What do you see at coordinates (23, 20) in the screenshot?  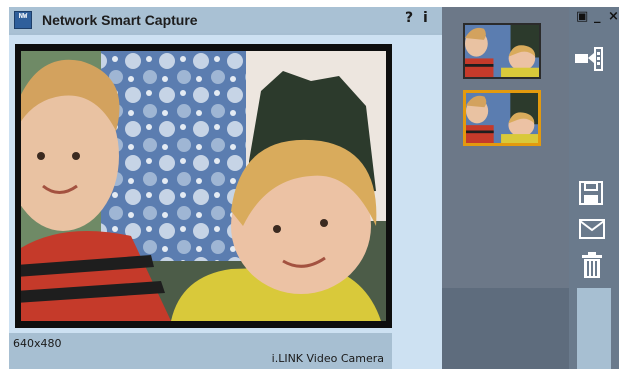 I see `app-logo: NW` at bounding box center [23, 20].